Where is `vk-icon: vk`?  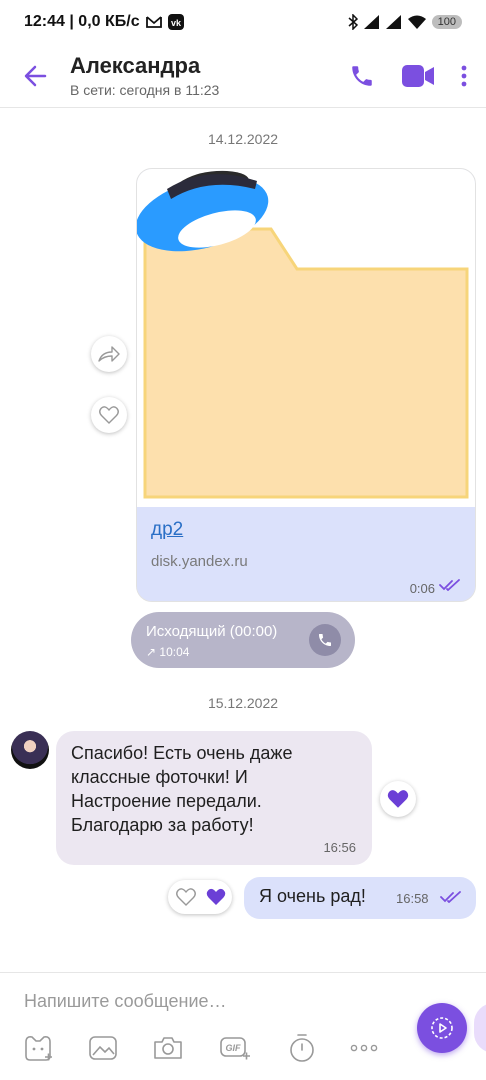
vk-icon: vk is located at coordinates (175, 22).